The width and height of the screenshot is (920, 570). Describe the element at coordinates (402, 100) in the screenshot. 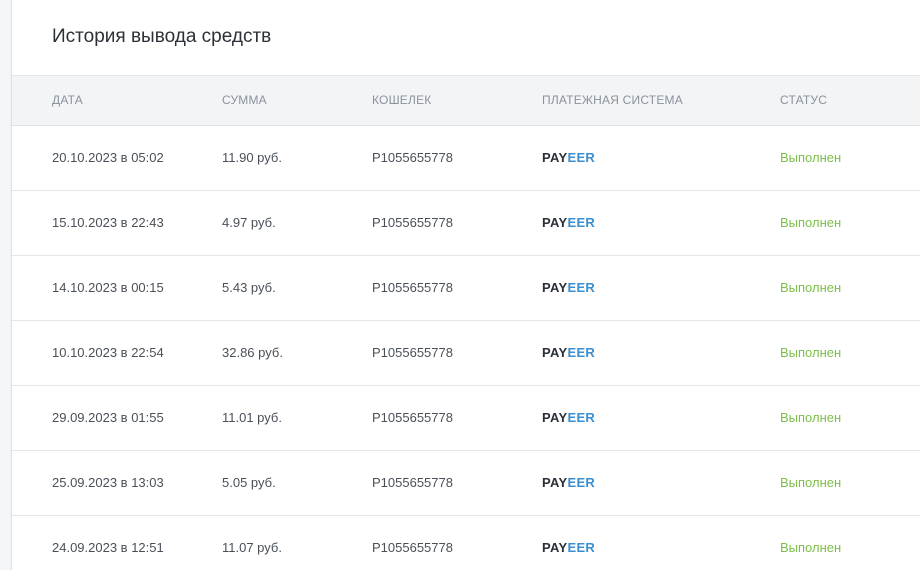

I see `column-header-wallet: КОШЕЛЕК` at that location.